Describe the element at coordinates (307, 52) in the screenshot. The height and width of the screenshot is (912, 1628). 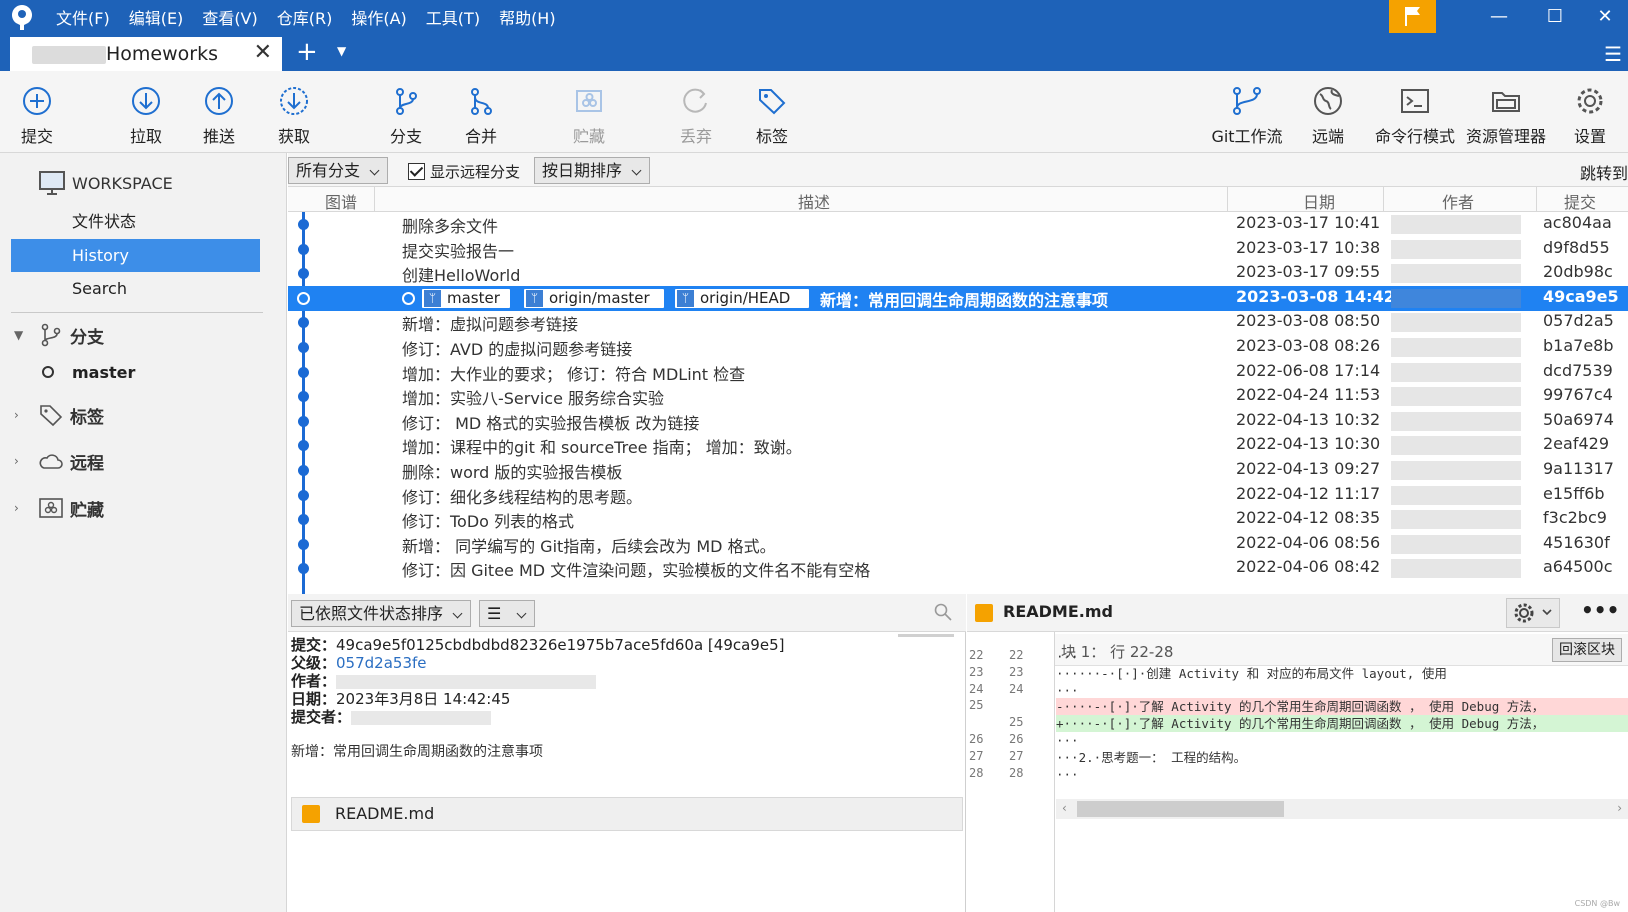
I see `new-tab-button: +` at that location.